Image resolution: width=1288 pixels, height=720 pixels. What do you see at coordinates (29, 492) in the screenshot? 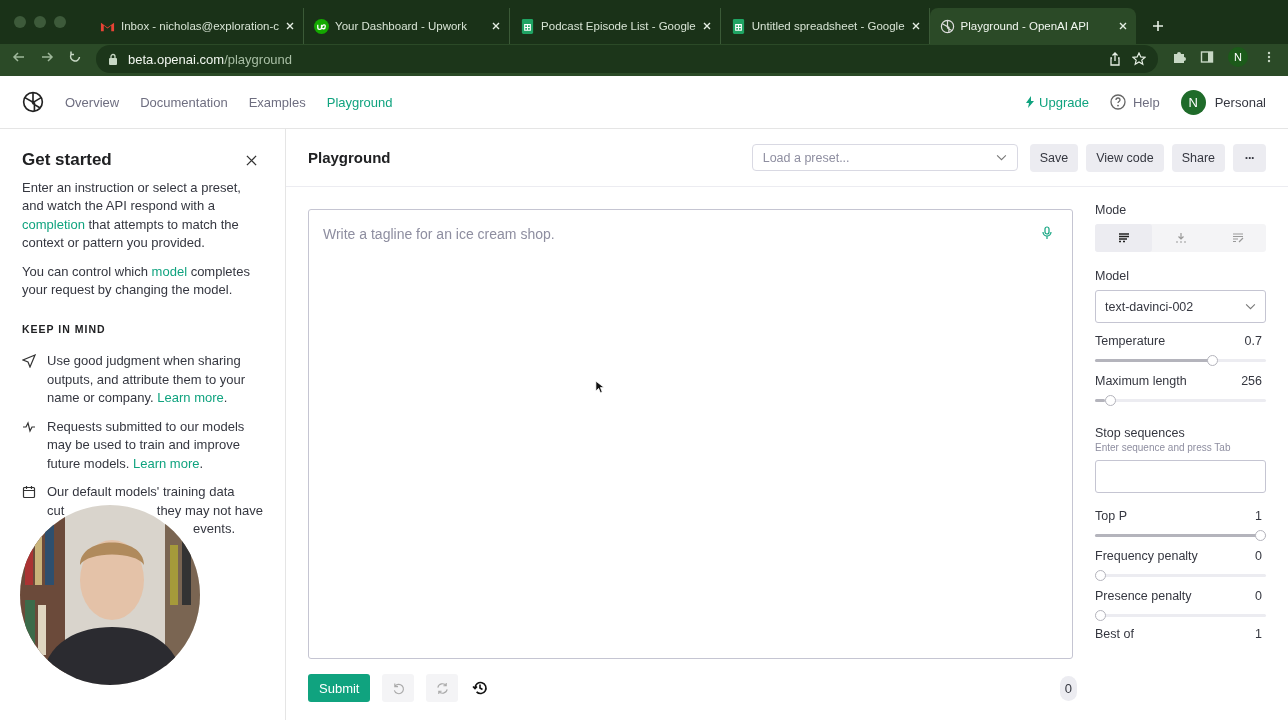
I see `calendar-icon` at bounding box center [29, 492].